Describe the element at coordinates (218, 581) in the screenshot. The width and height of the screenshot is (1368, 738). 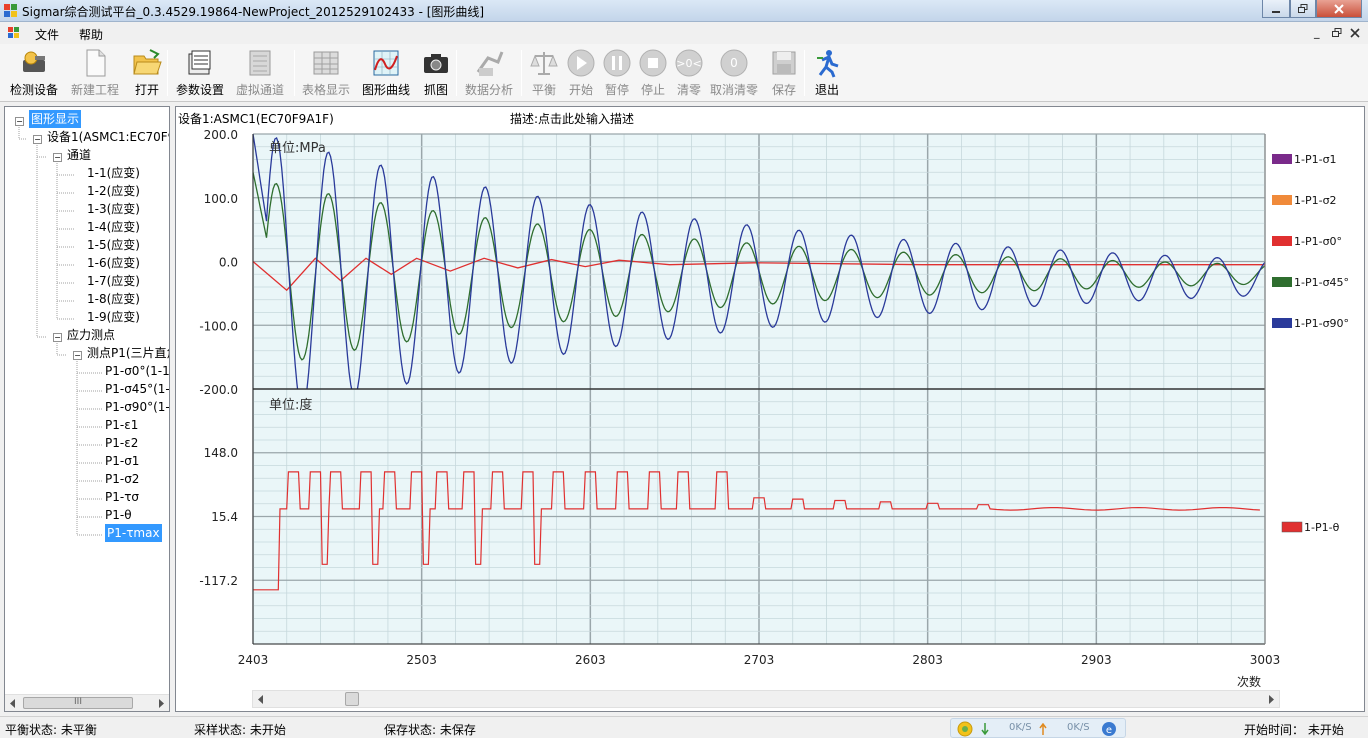
I see `lower-y-tick-label: -117.2` at that location.